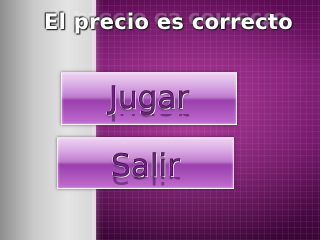  What do you see at coordinates (145, 166) in the screenshot?
I see `exit-button-label: Salir` at bounding box center [145, 166].